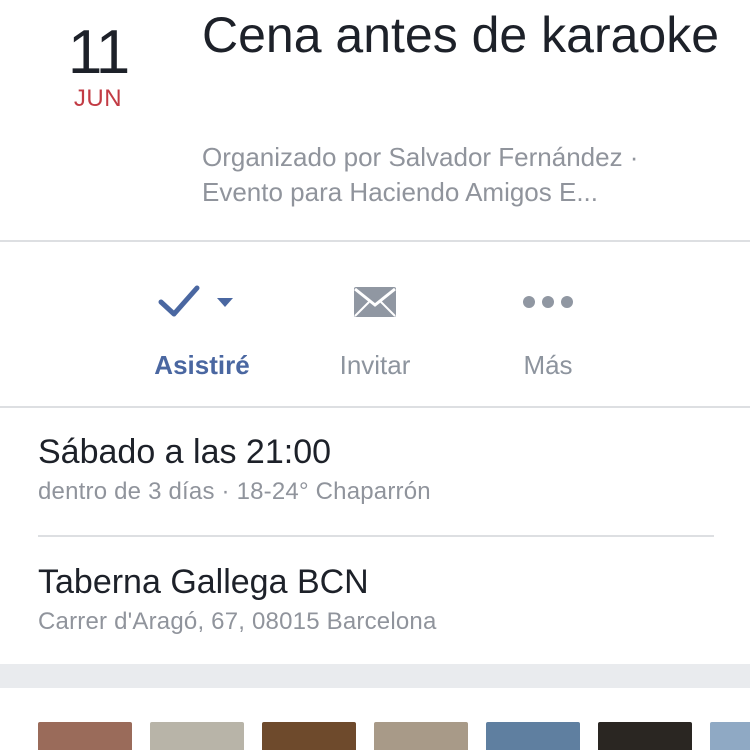 Image resolution: width=750 pixels, height=750 pixels. What do you see at coordinates (225, 302) in the screenshot?
I see `chevron-down-icon` at bounding box center [225, 302].